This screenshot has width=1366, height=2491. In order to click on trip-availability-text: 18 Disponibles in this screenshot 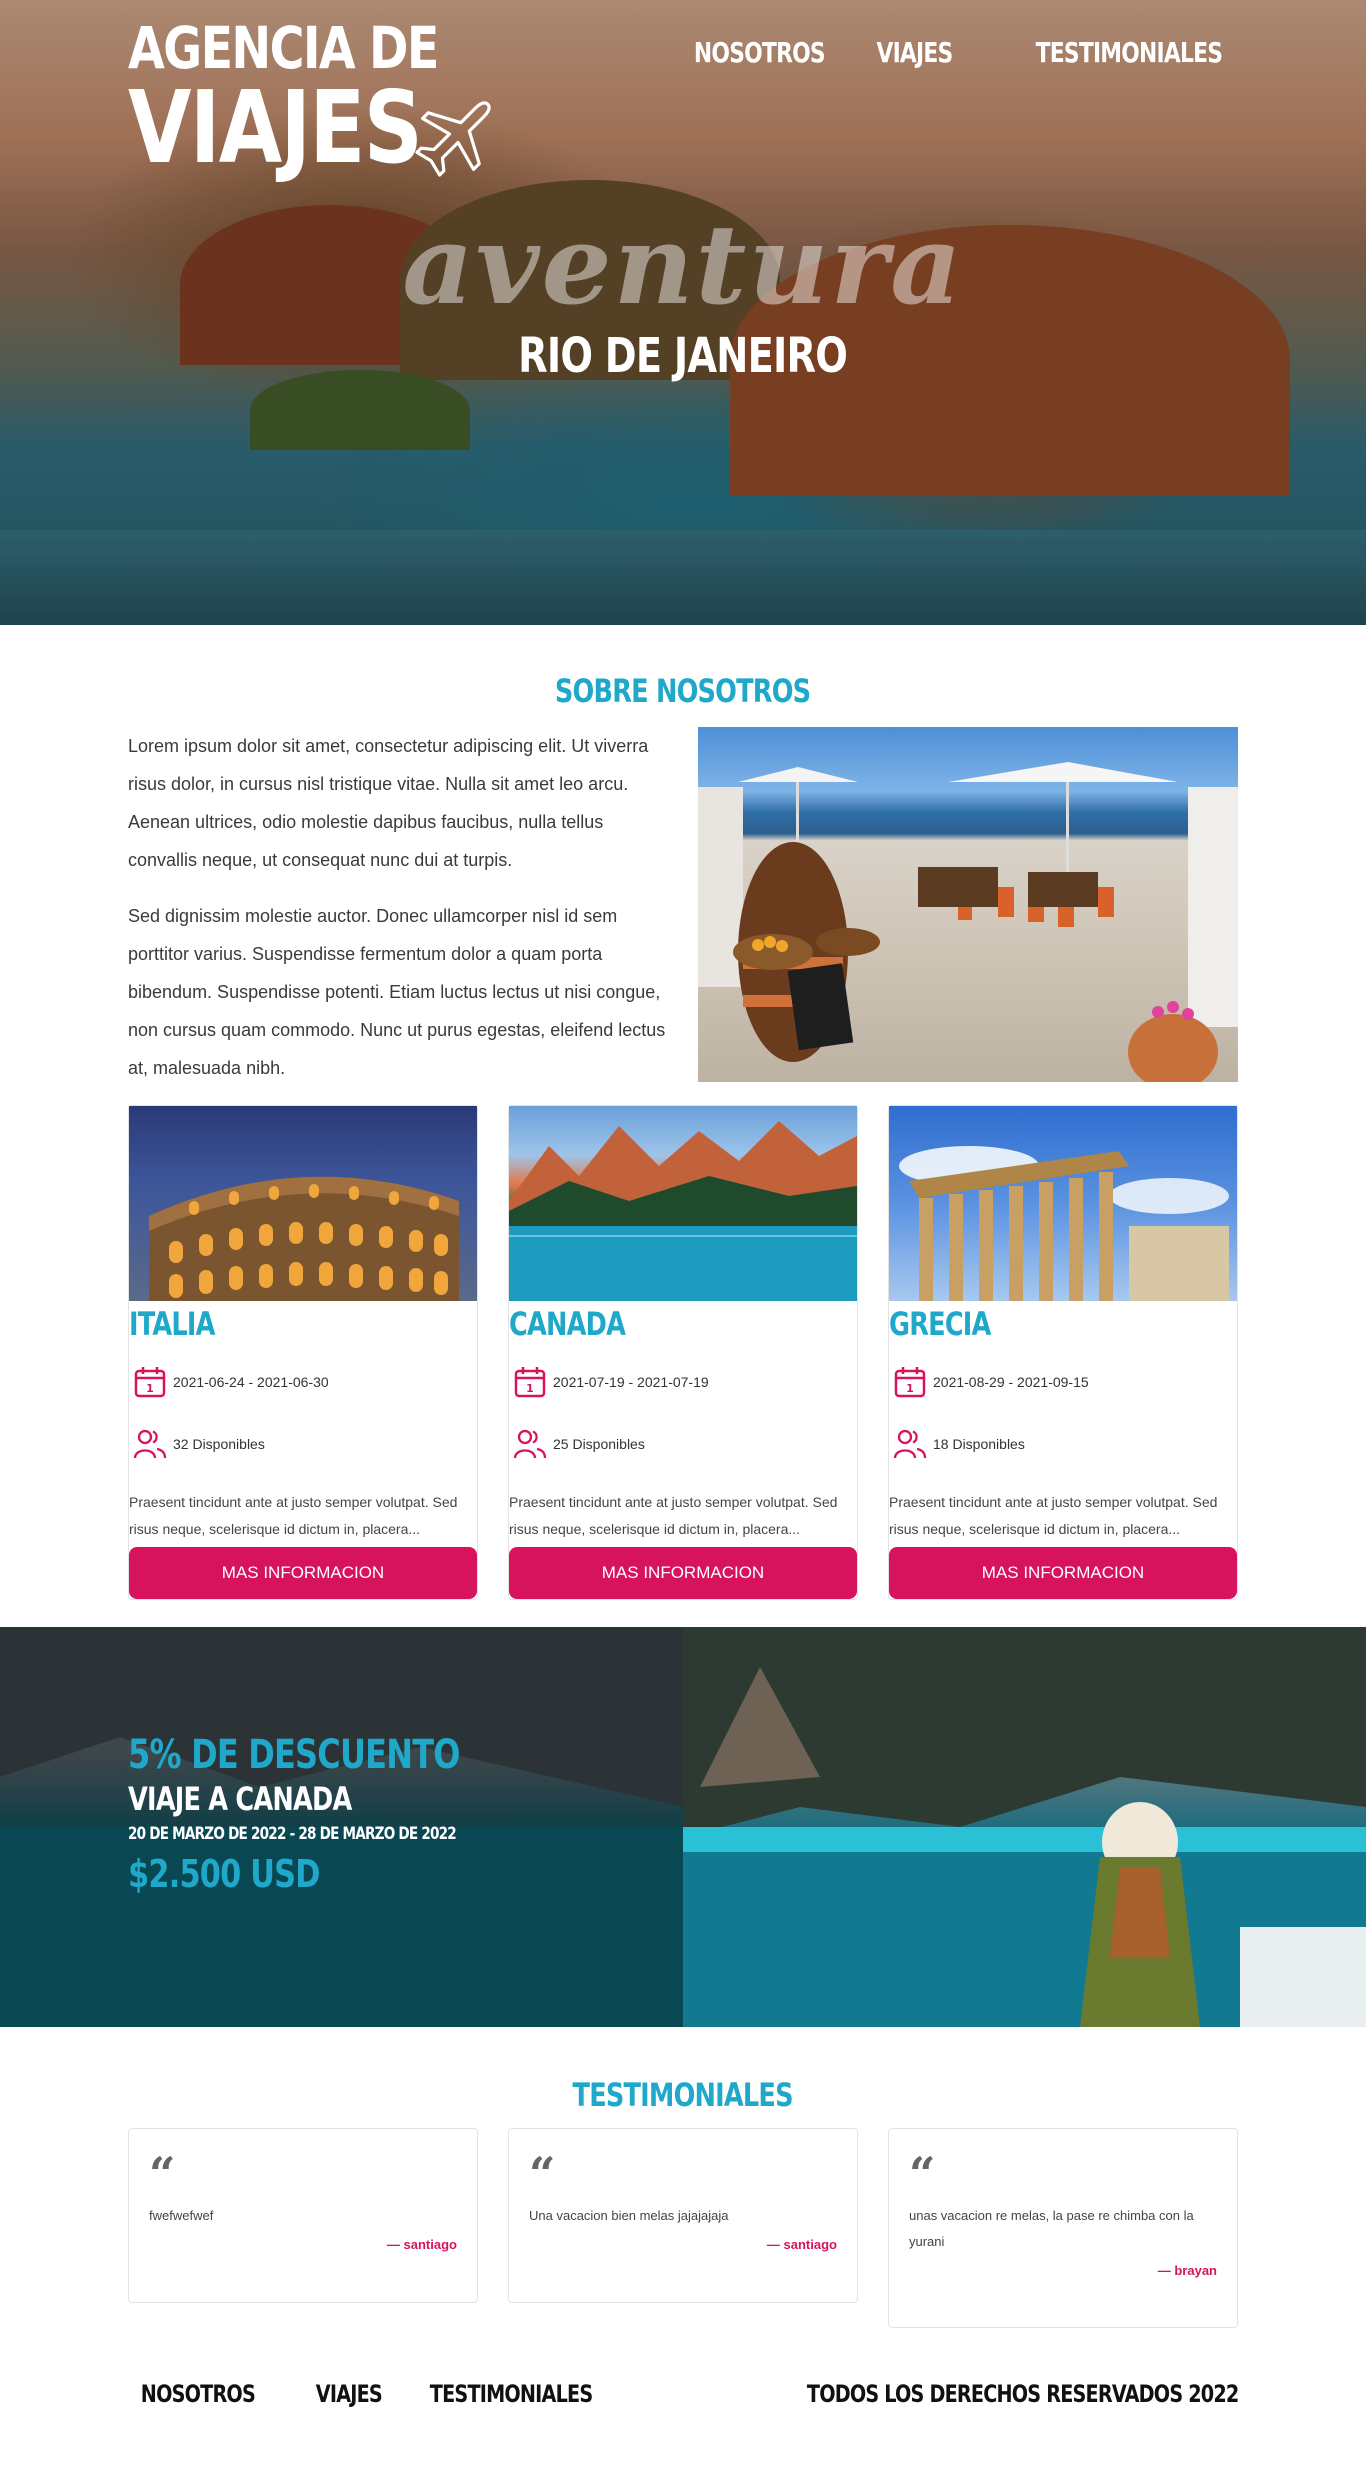, I will do `click(979, 1444)`.